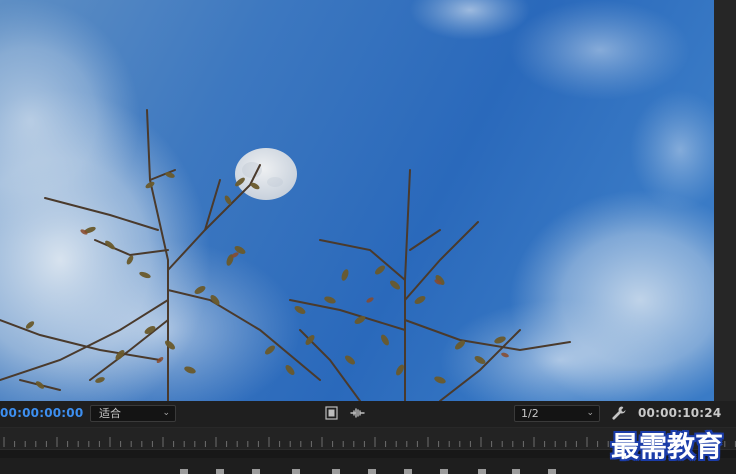  What do you see at coordinates (516, 471) in the screenshot?
I see `extract-icon` at bounding box center [516, 471].